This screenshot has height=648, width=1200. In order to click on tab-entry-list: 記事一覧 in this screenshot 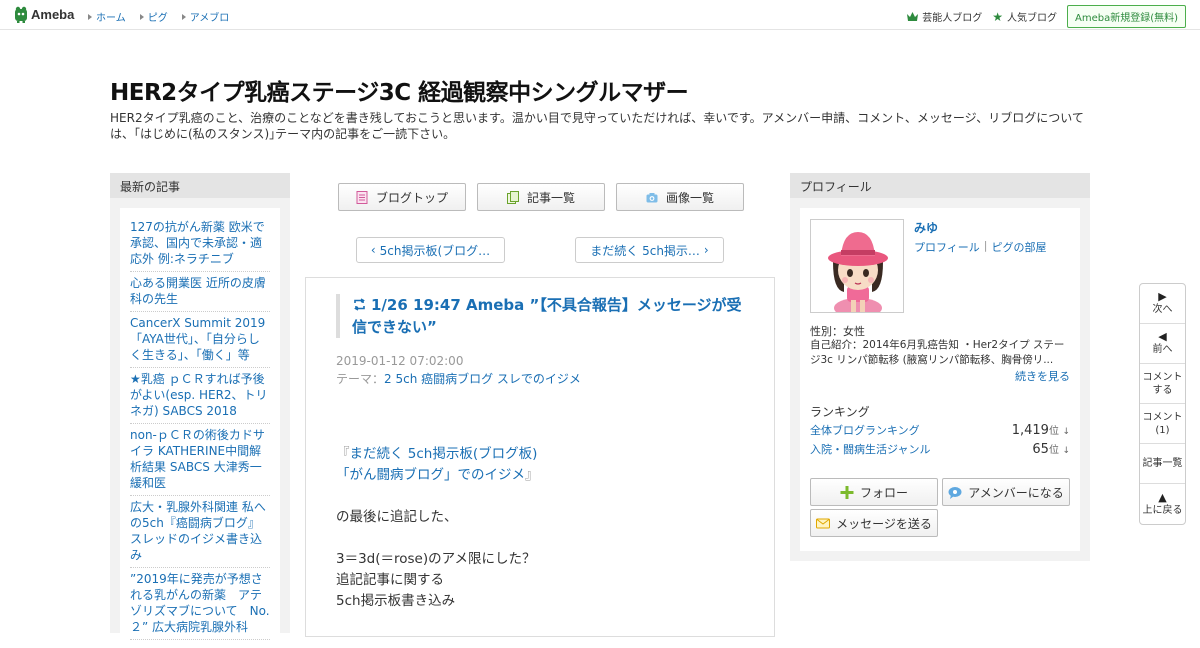, I will do `click(541, 197)`.